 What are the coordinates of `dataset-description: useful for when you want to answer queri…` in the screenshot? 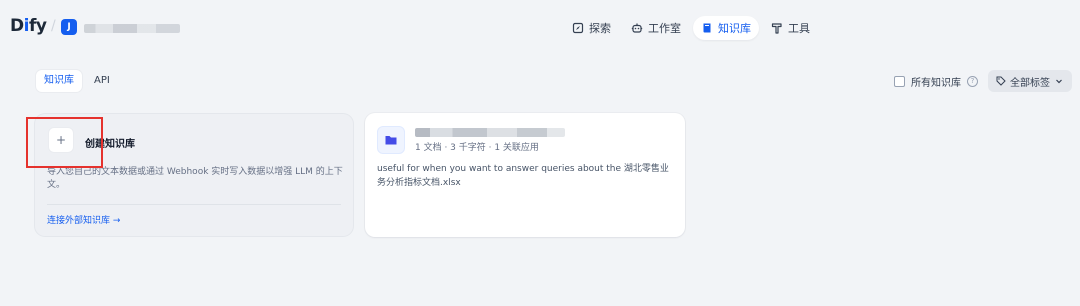 It's located at (523, 176).